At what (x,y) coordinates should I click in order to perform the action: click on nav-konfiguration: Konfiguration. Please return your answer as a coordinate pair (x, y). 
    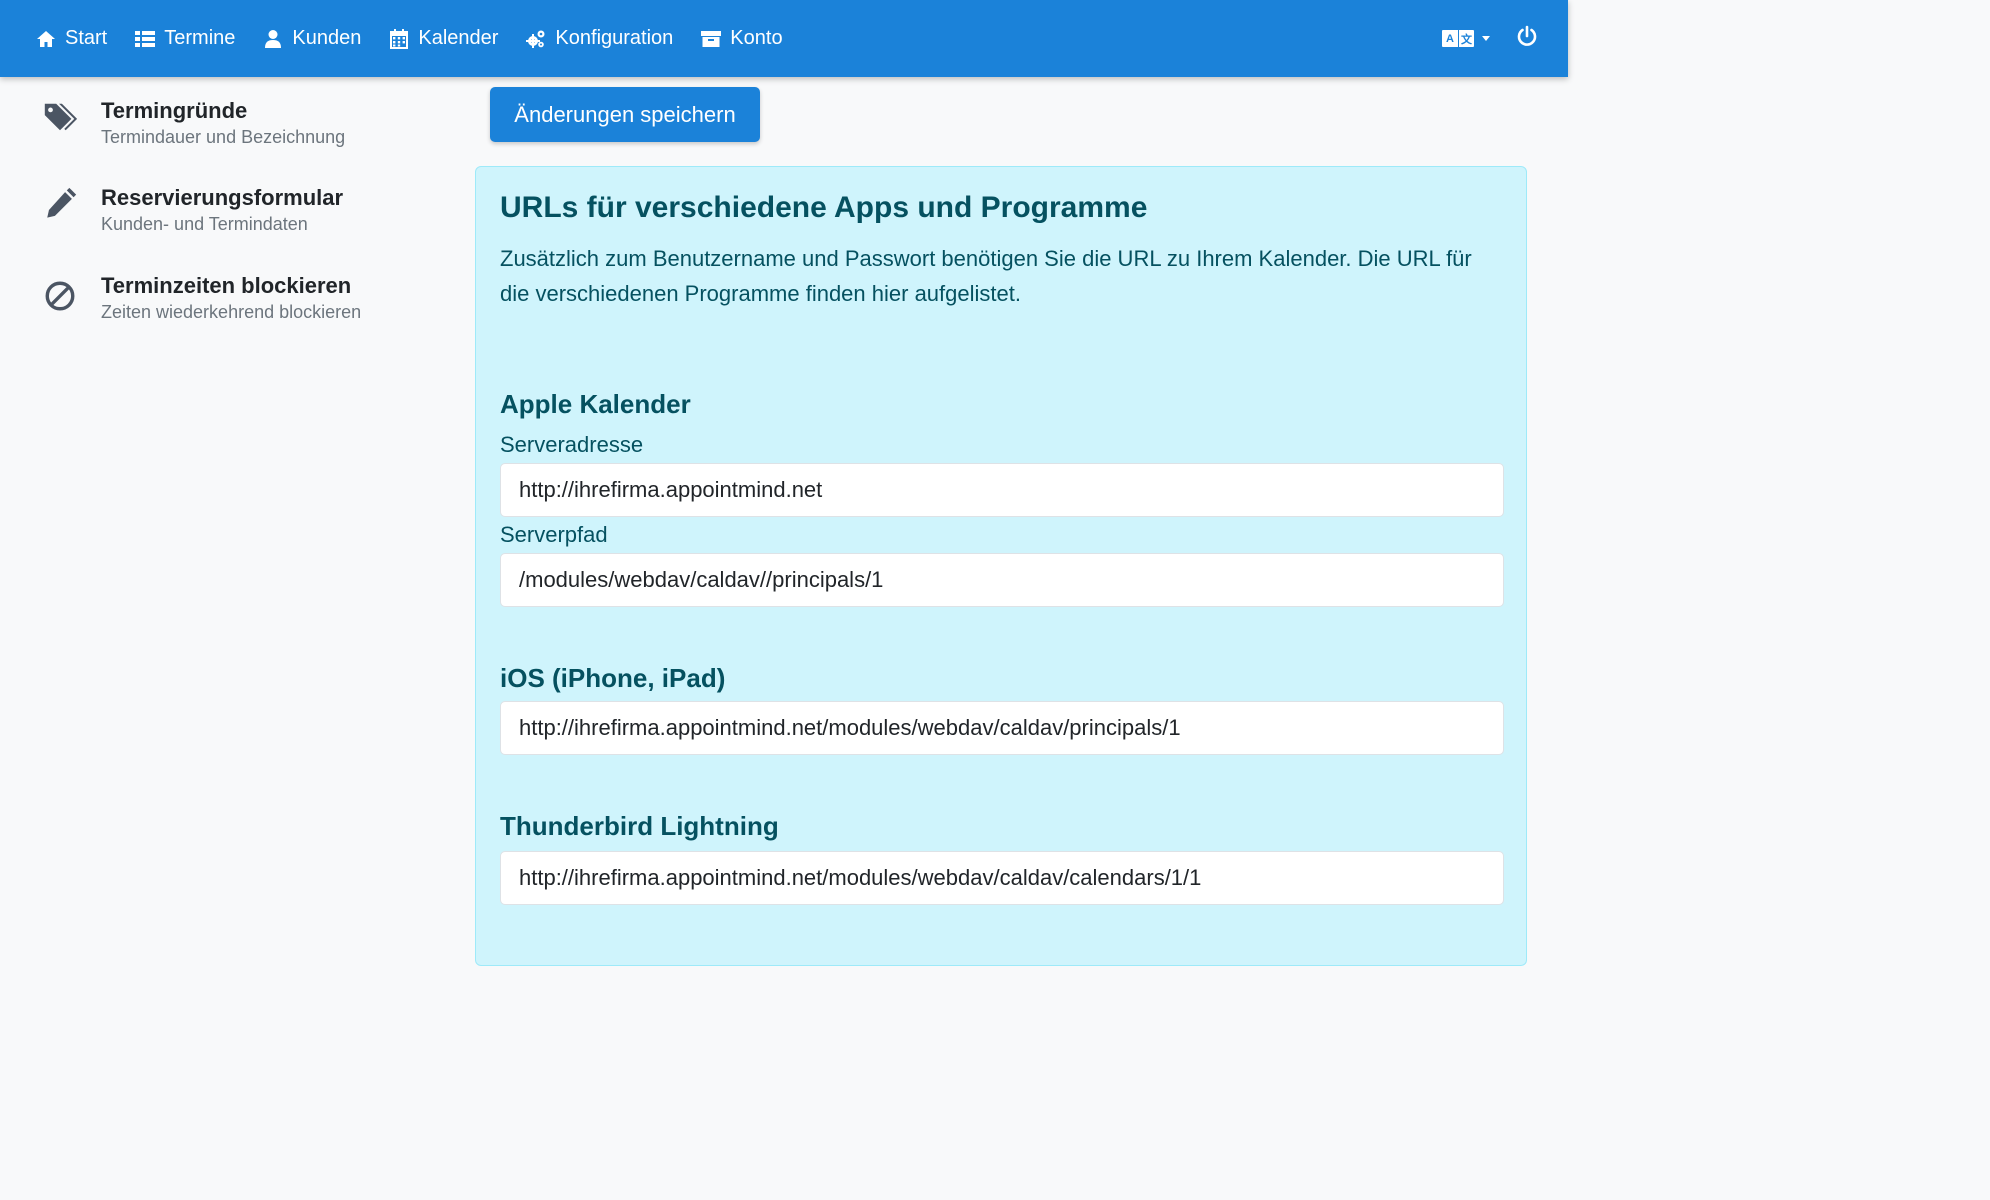
    Looking at the image, I should click on (599, 38).